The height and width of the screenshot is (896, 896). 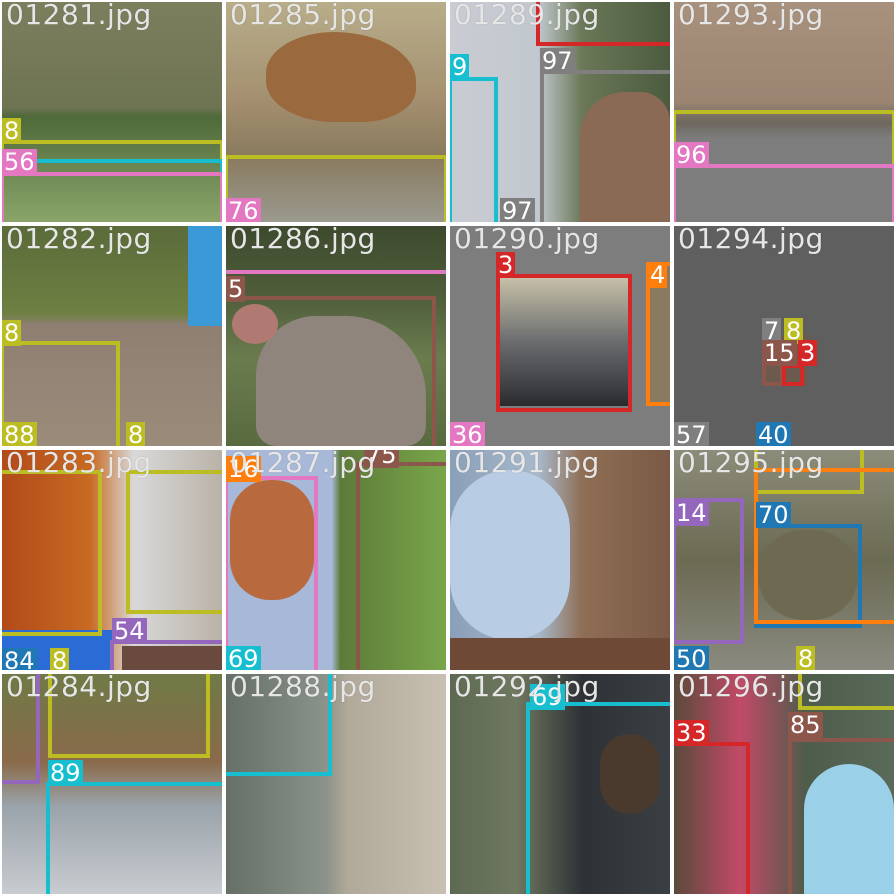 What do you see at coordinates (336, 560) in the screenshot?
I see `image-tile: 16 75 69 01287.jpg` at bounding box center [336, 560].